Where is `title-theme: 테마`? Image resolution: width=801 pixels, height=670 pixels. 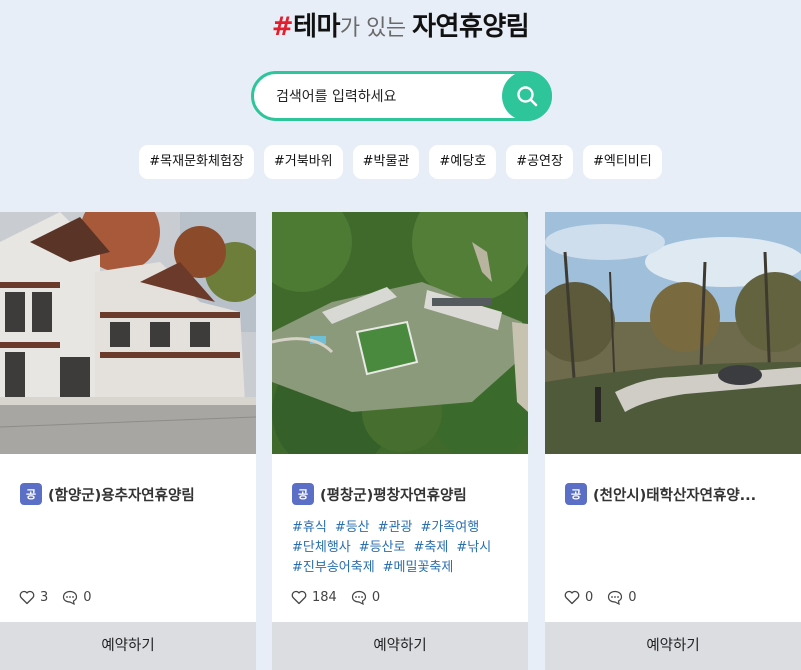 title-theme: 테마 is located at coordinates (316, 27).